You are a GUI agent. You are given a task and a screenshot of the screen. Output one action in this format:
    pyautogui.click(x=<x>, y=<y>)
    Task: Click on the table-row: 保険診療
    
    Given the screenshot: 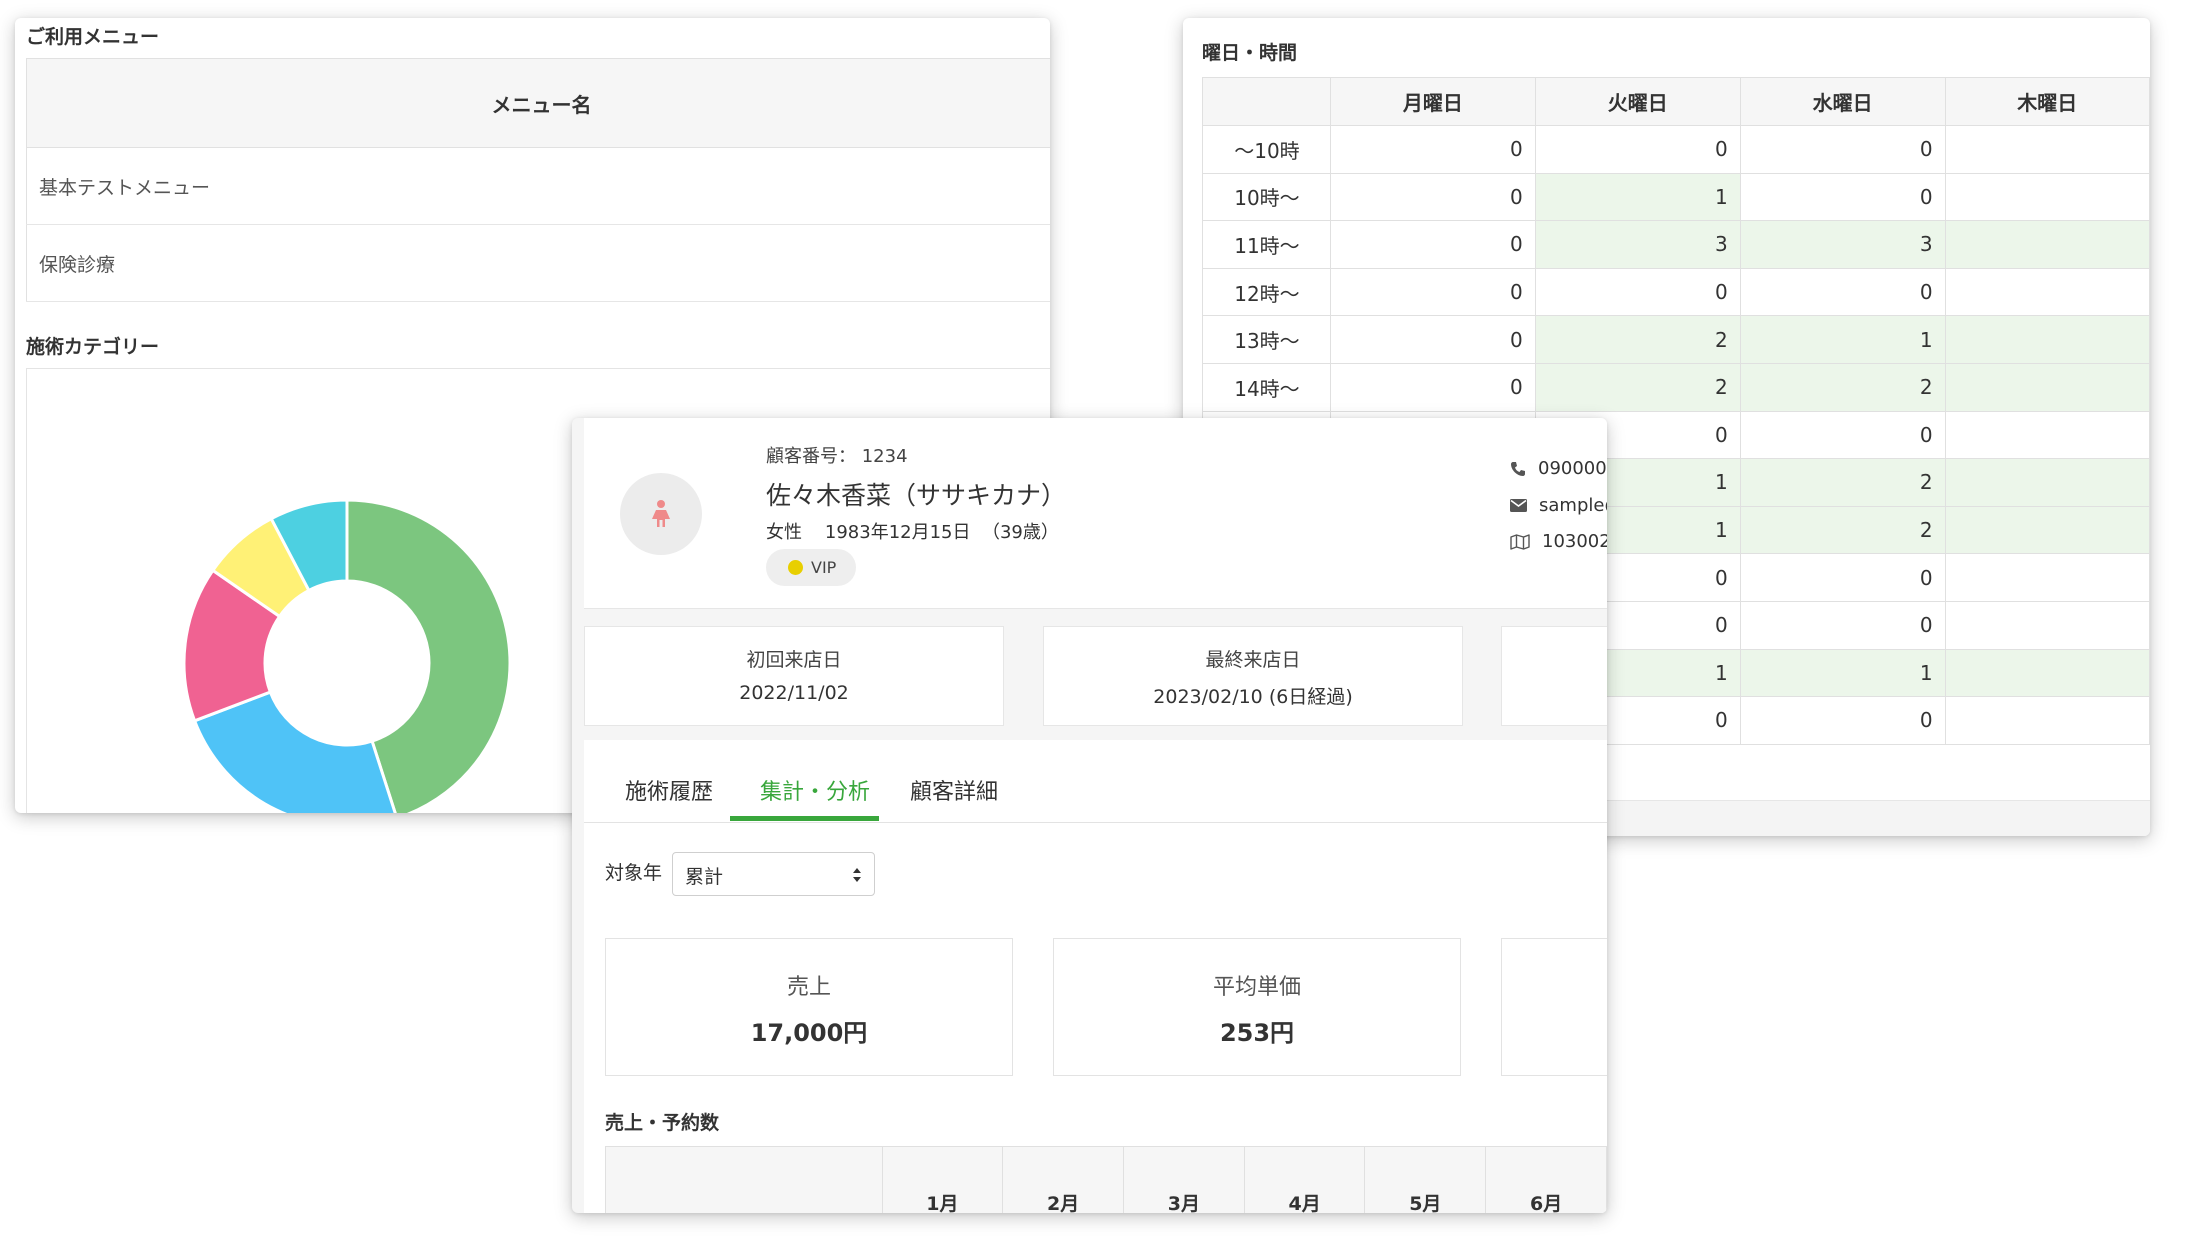 What is the action you would take?
    pyautogui.click(x=538, y=263)
    